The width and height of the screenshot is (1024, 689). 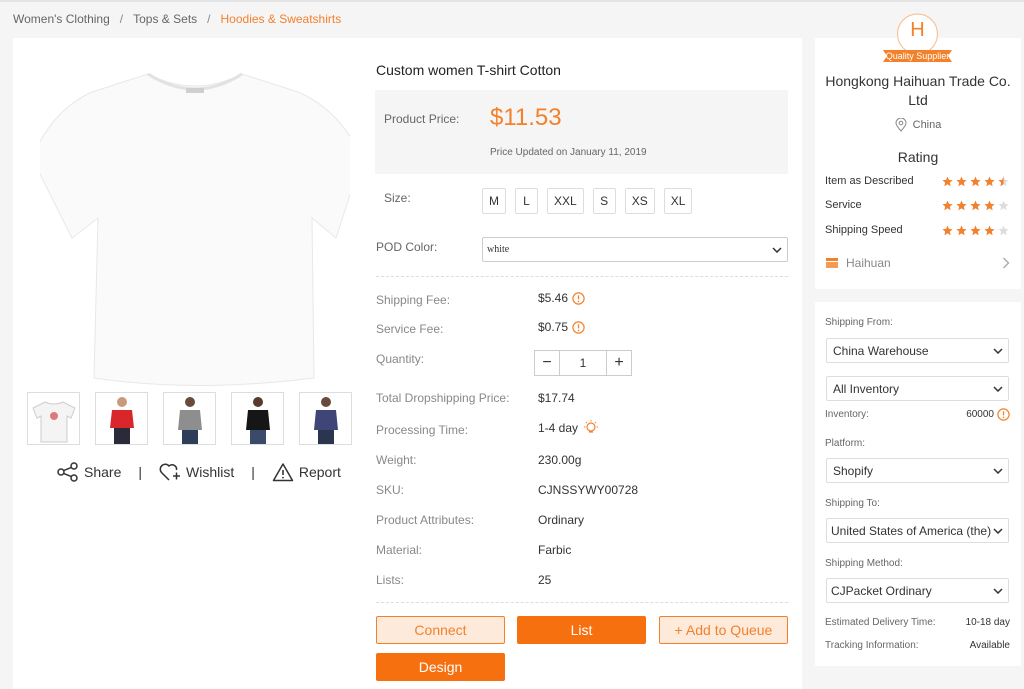 I want to click on tracking-row: Tracking Information: Available, so click(x=917, y=645).